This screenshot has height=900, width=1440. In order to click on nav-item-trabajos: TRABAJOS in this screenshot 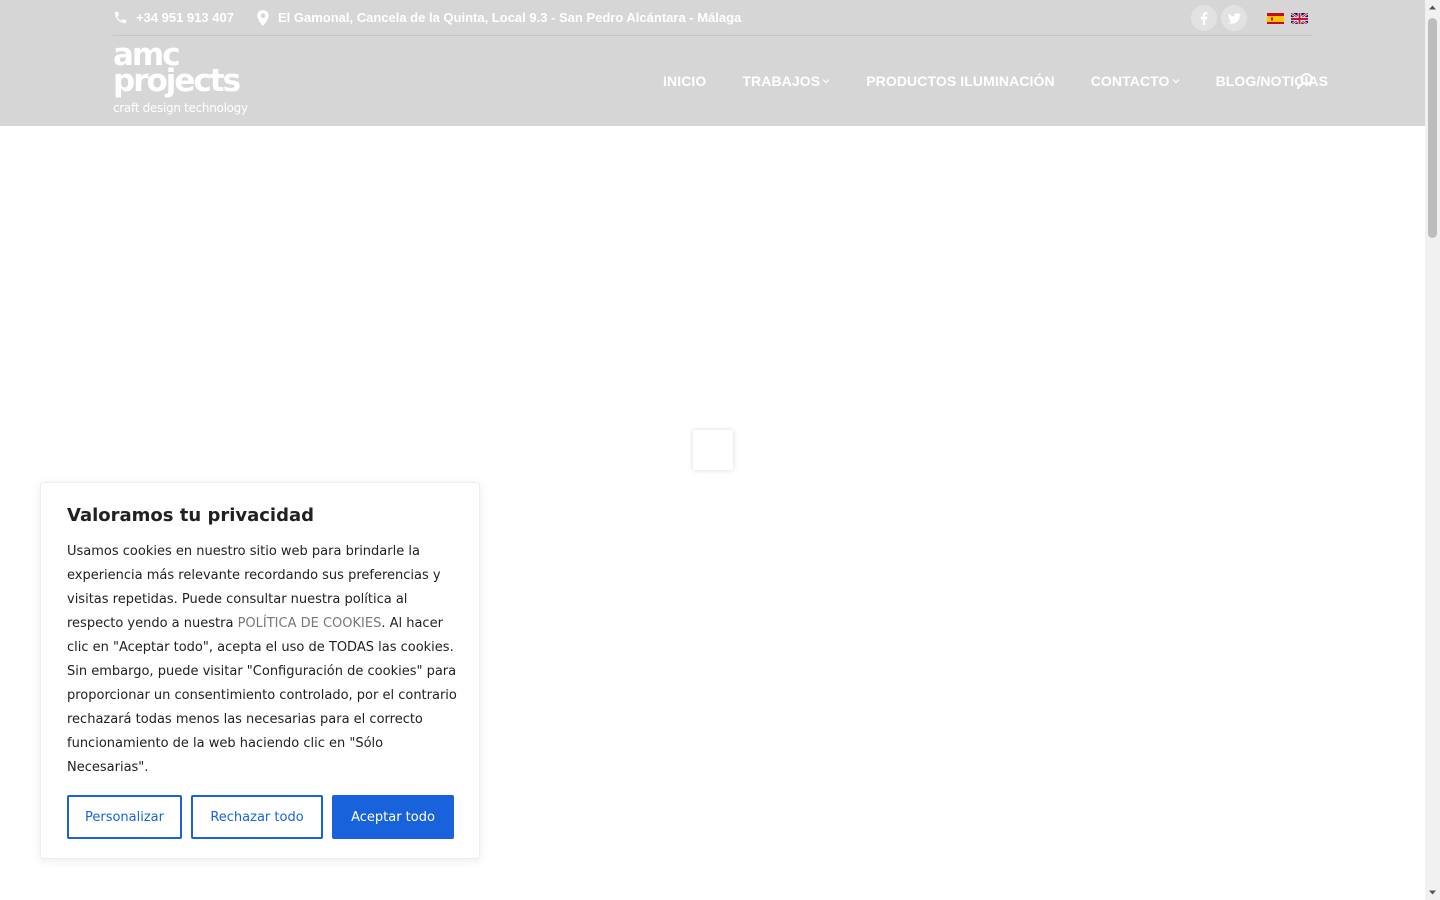, I will do `click(786, 81)`.